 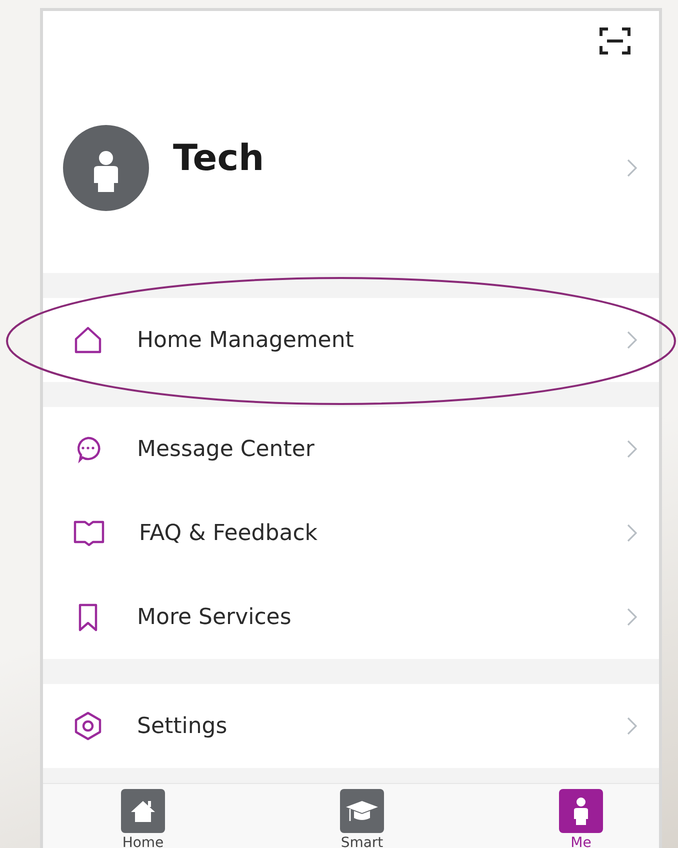 What do you see at coordinates (106, 168) in the screenshot?
I see `avatar-icon` at bounding box center [106, 168].